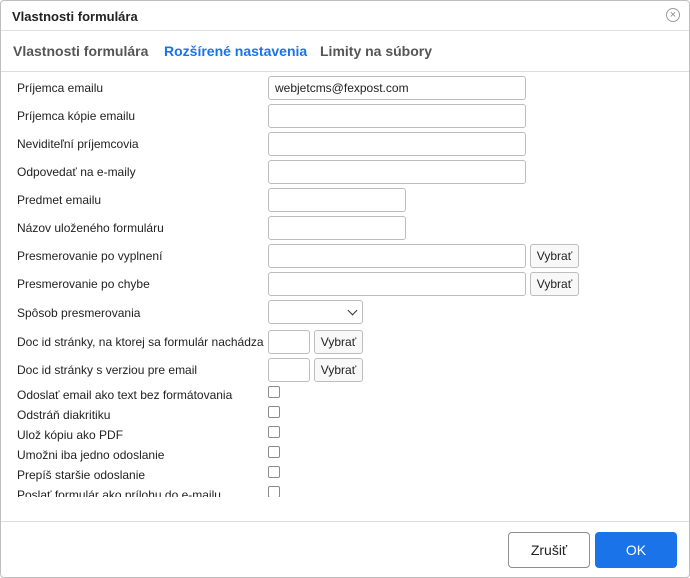 Image resolution: width=690 pixels, height=578 pixels. What do you see at coordinates (397, 88) in the screenshot?
I see `recipient-input` at bounding box center [397, 88].